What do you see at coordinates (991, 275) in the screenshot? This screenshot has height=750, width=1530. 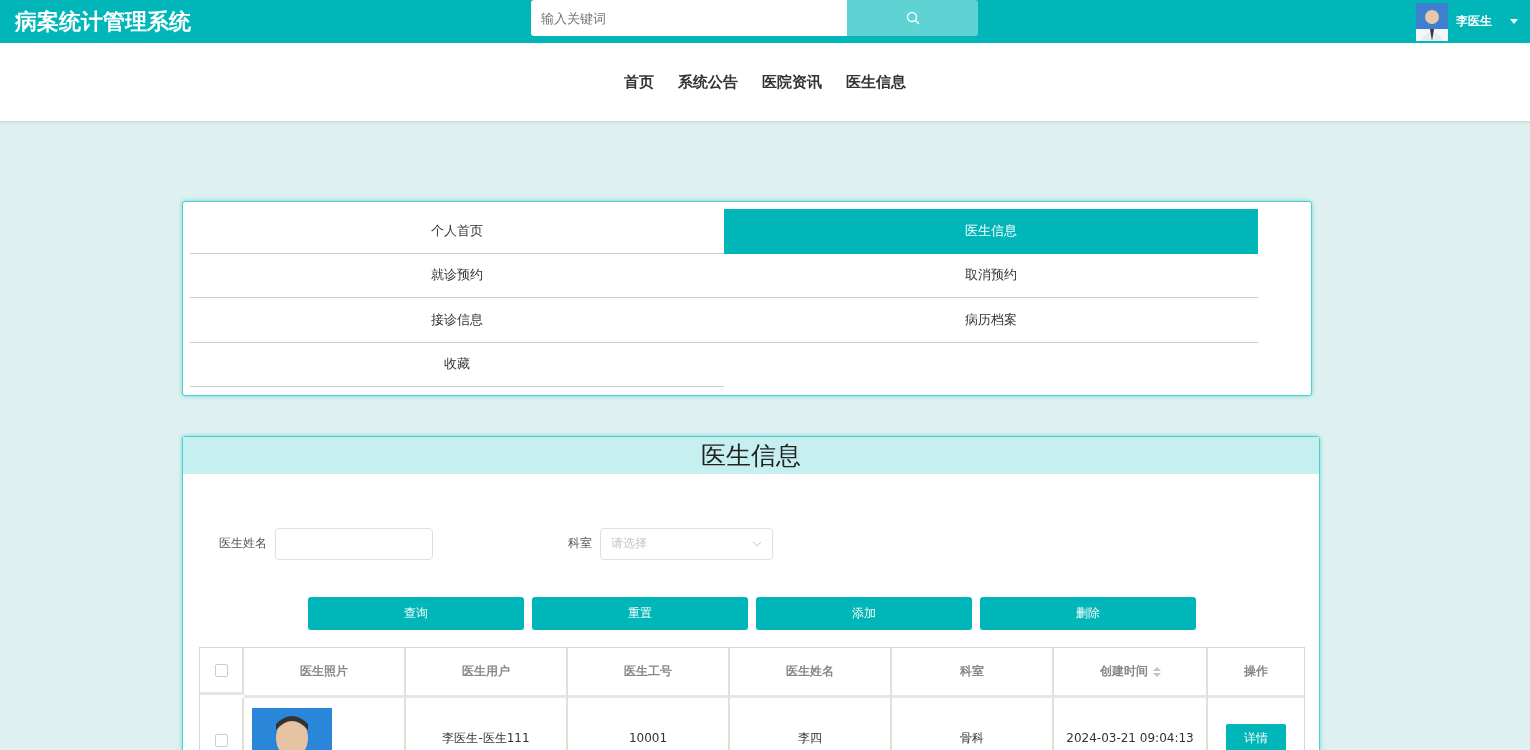 I see `menu-item: 取消预约` at bounding box center [991, 275].